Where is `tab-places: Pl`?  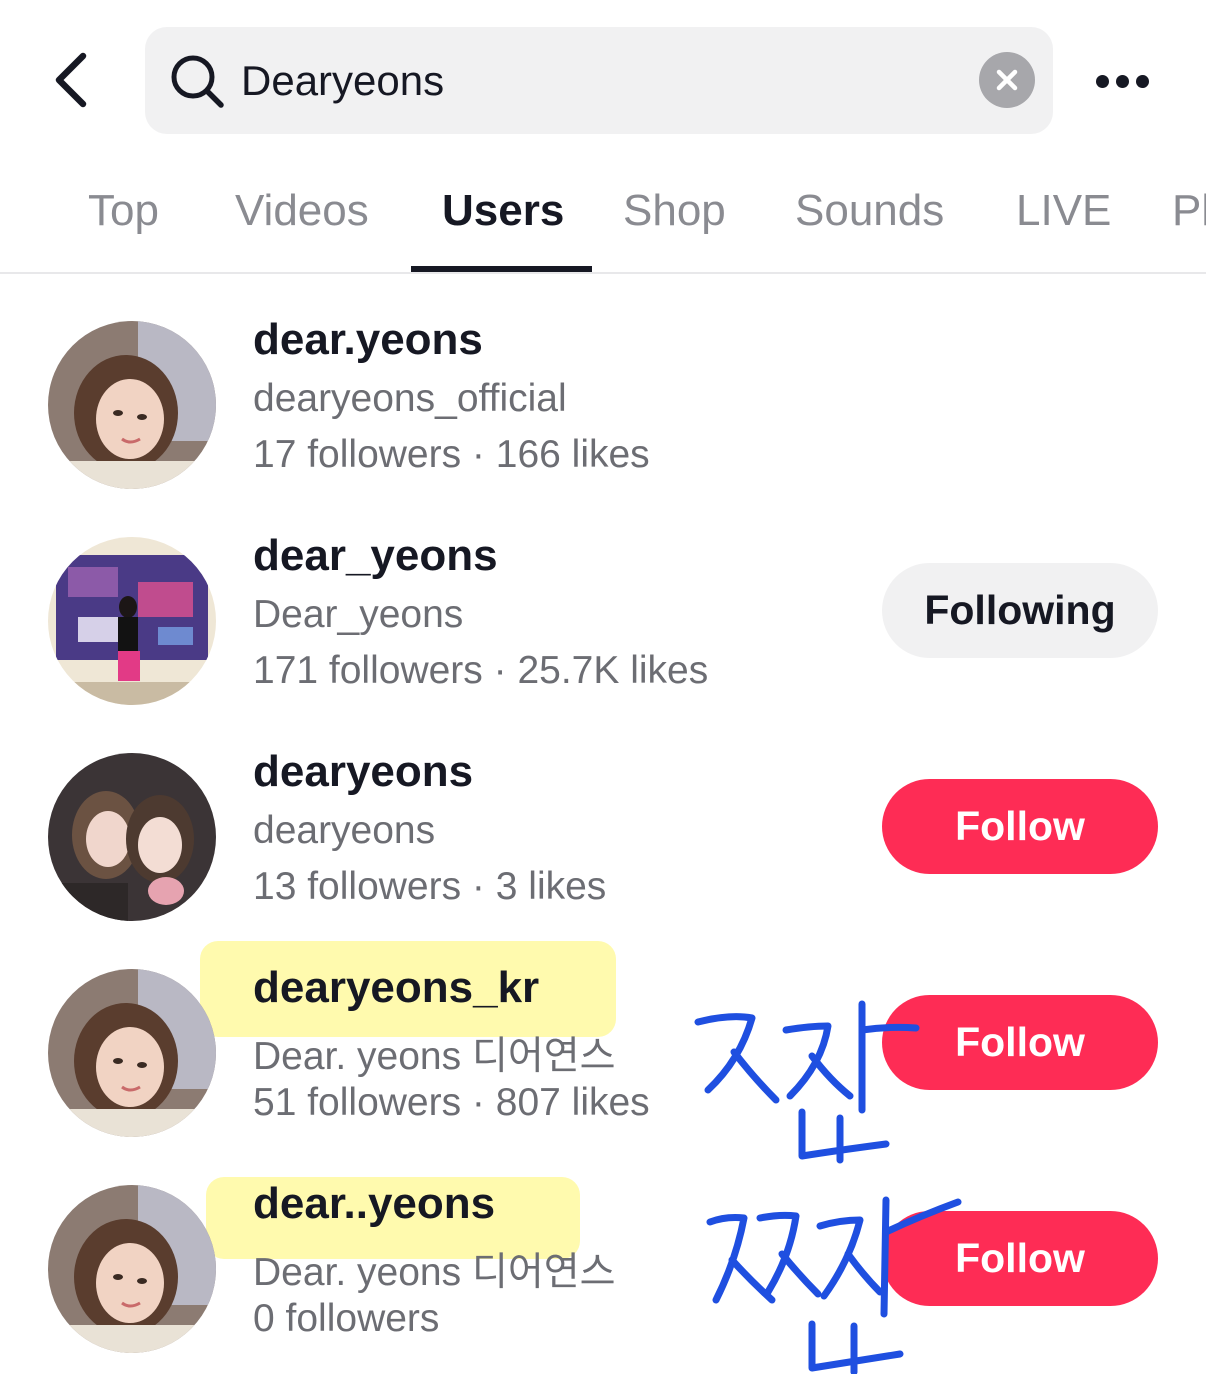 tab-places: Pl is located at coordinates (1189, 211).